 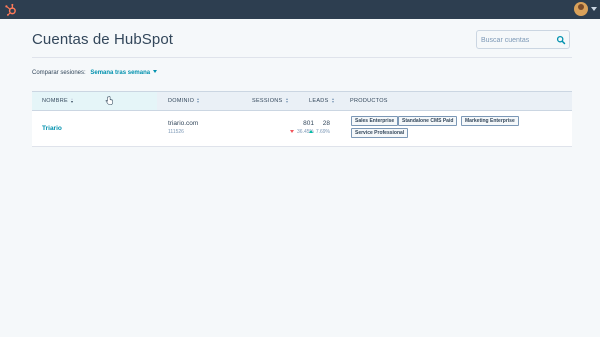 What do you see at coordinates (316, 132) in the screenshot?
I see `leads-change: 7.69%` at bounding box center [316, 132].